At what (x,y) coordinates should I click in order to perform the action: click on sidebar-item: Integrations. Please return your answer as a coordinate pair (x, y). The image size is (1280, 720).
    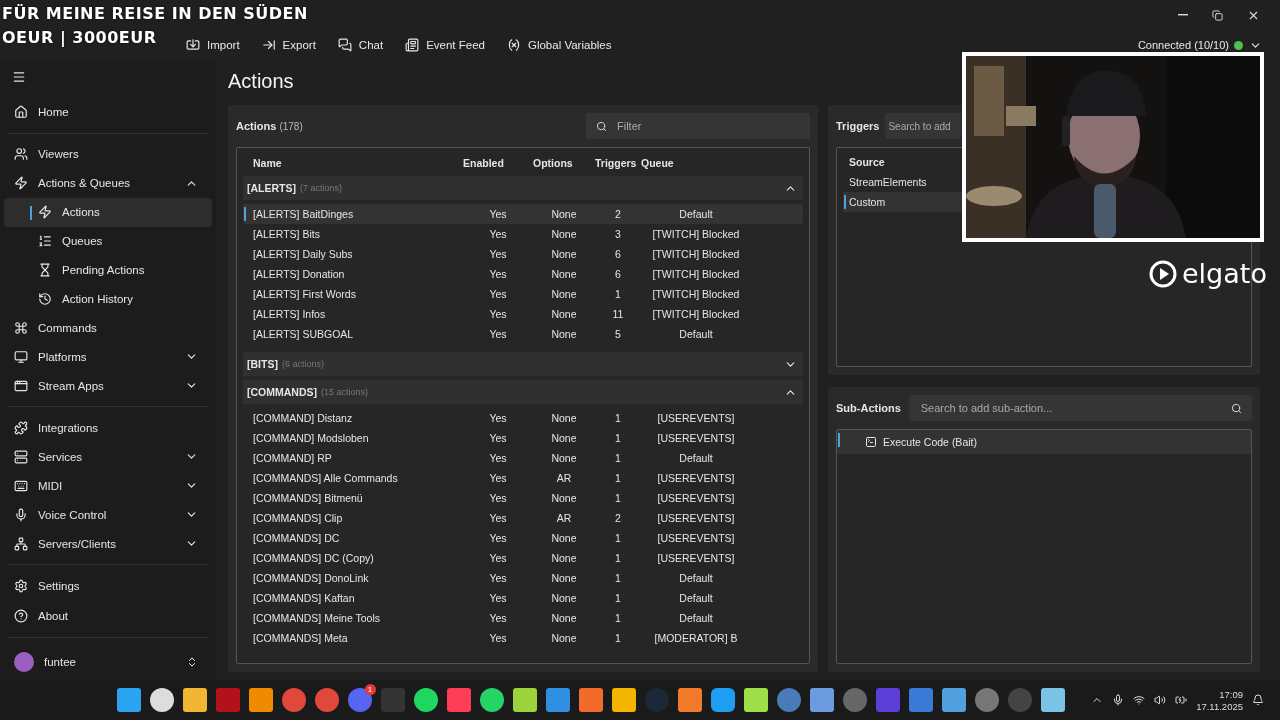
    Looking at the image, I should click on (108, 428).